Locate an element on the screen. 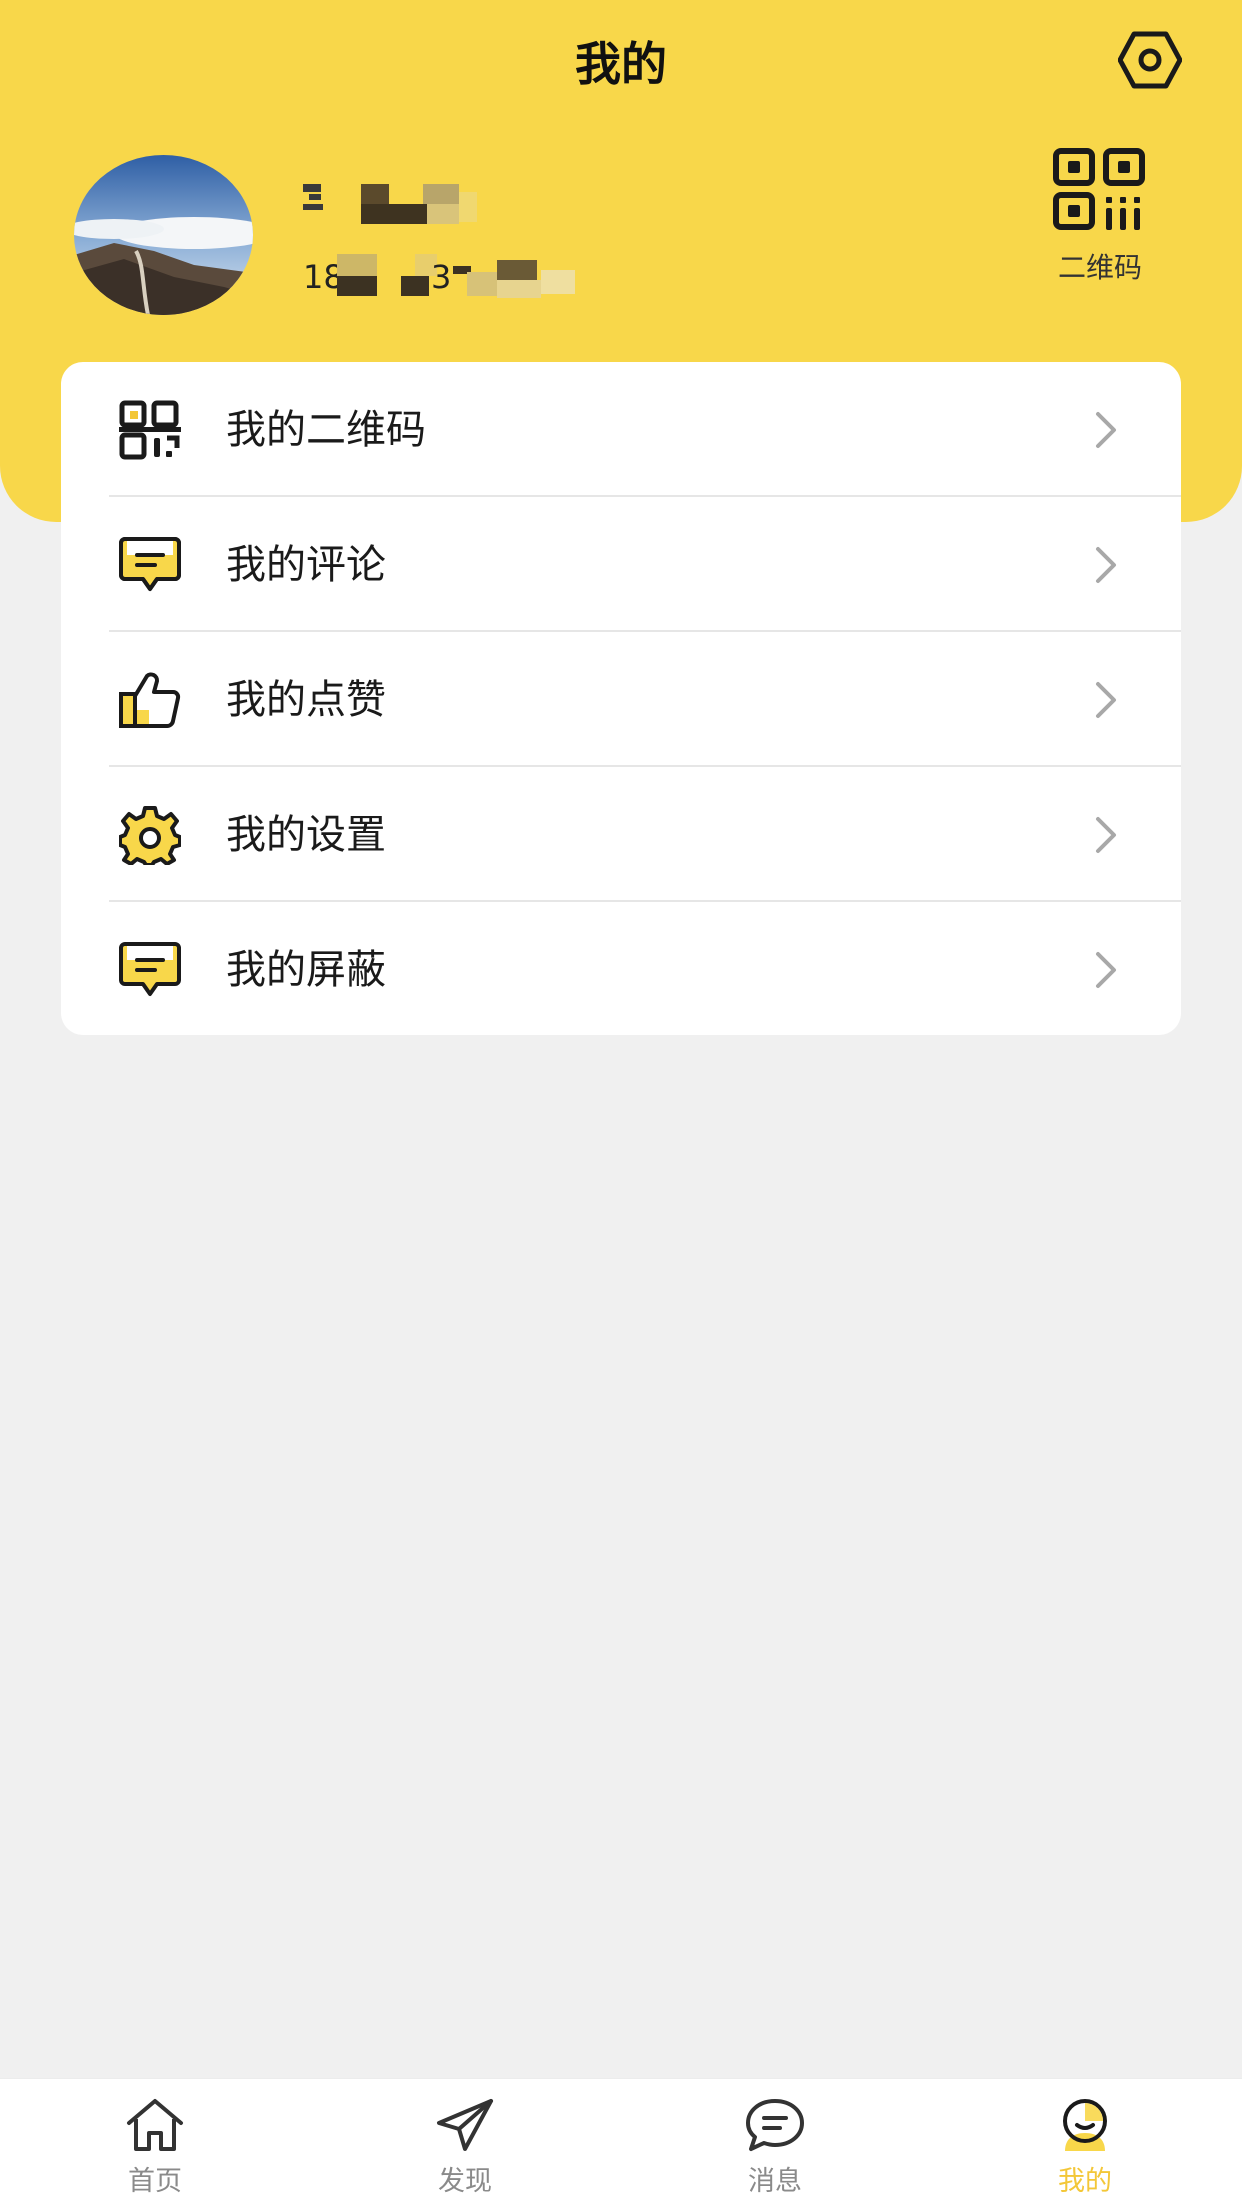 The height and width of the screenshot is (2208, 1242). user-name is located at coordinates (403, 200).